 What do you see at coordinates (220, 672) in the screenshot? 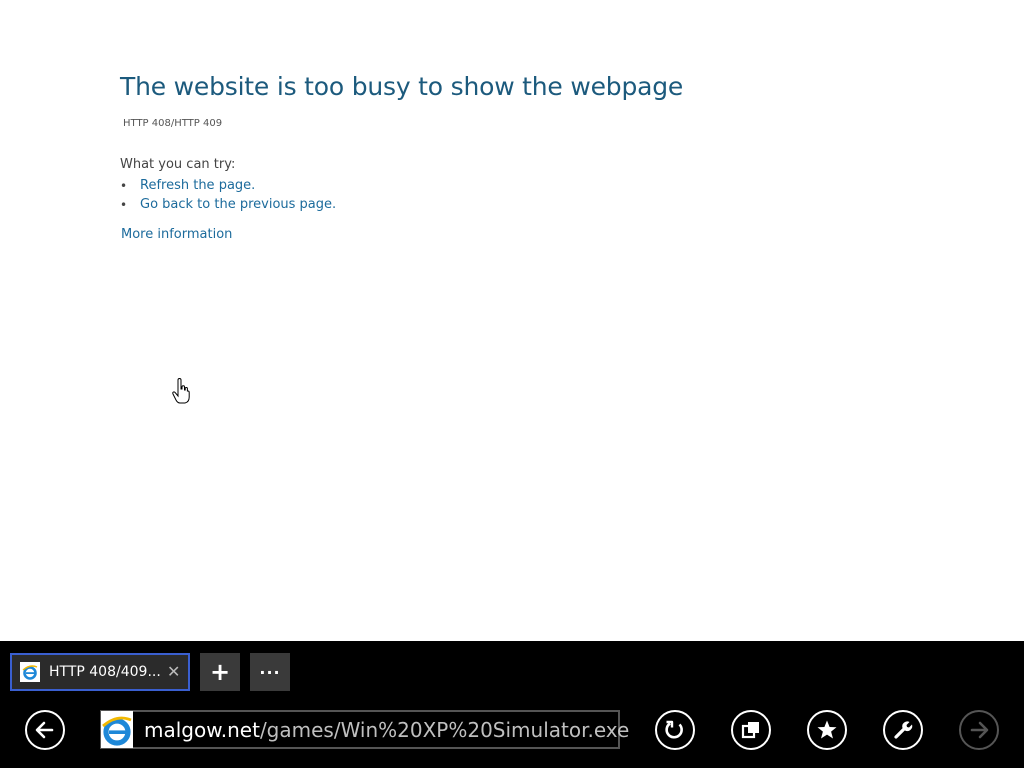
I see `new-tab-button: +` at bounding box center [220, 672].